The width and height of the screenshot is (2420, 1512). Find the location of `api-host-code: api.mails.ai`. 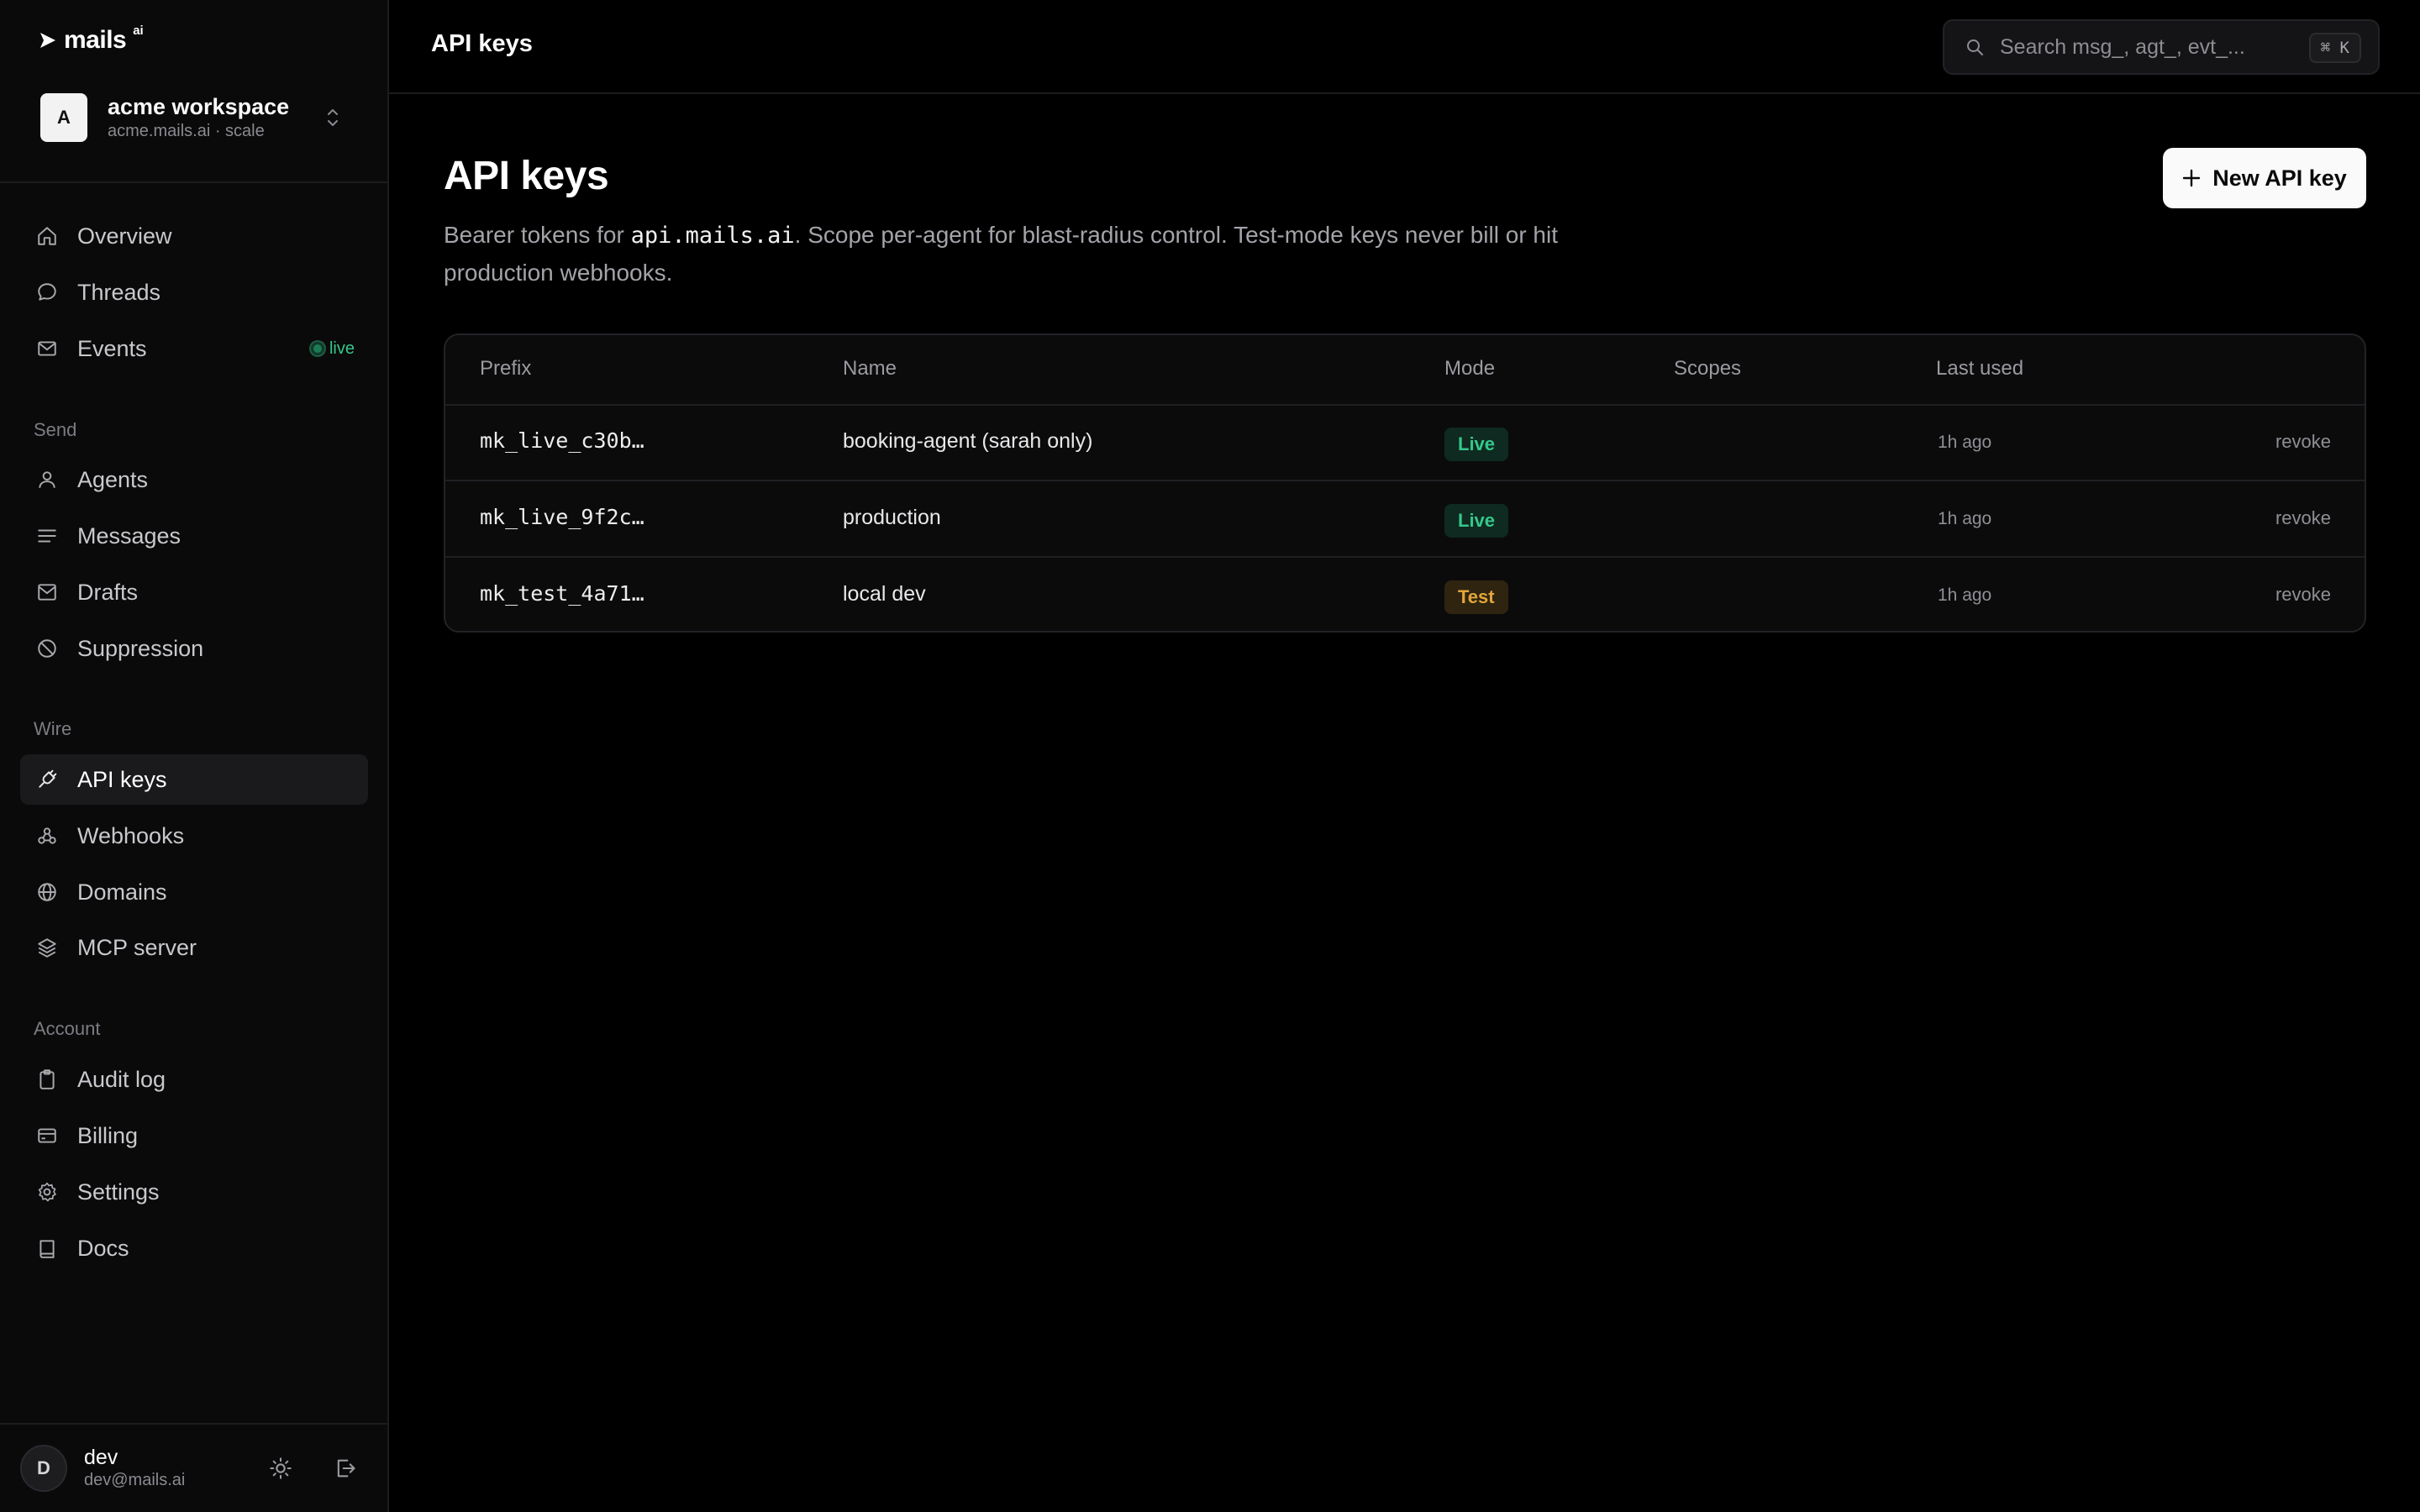

api-host-code: api.mails.ai is located at coordinates (712, 236).